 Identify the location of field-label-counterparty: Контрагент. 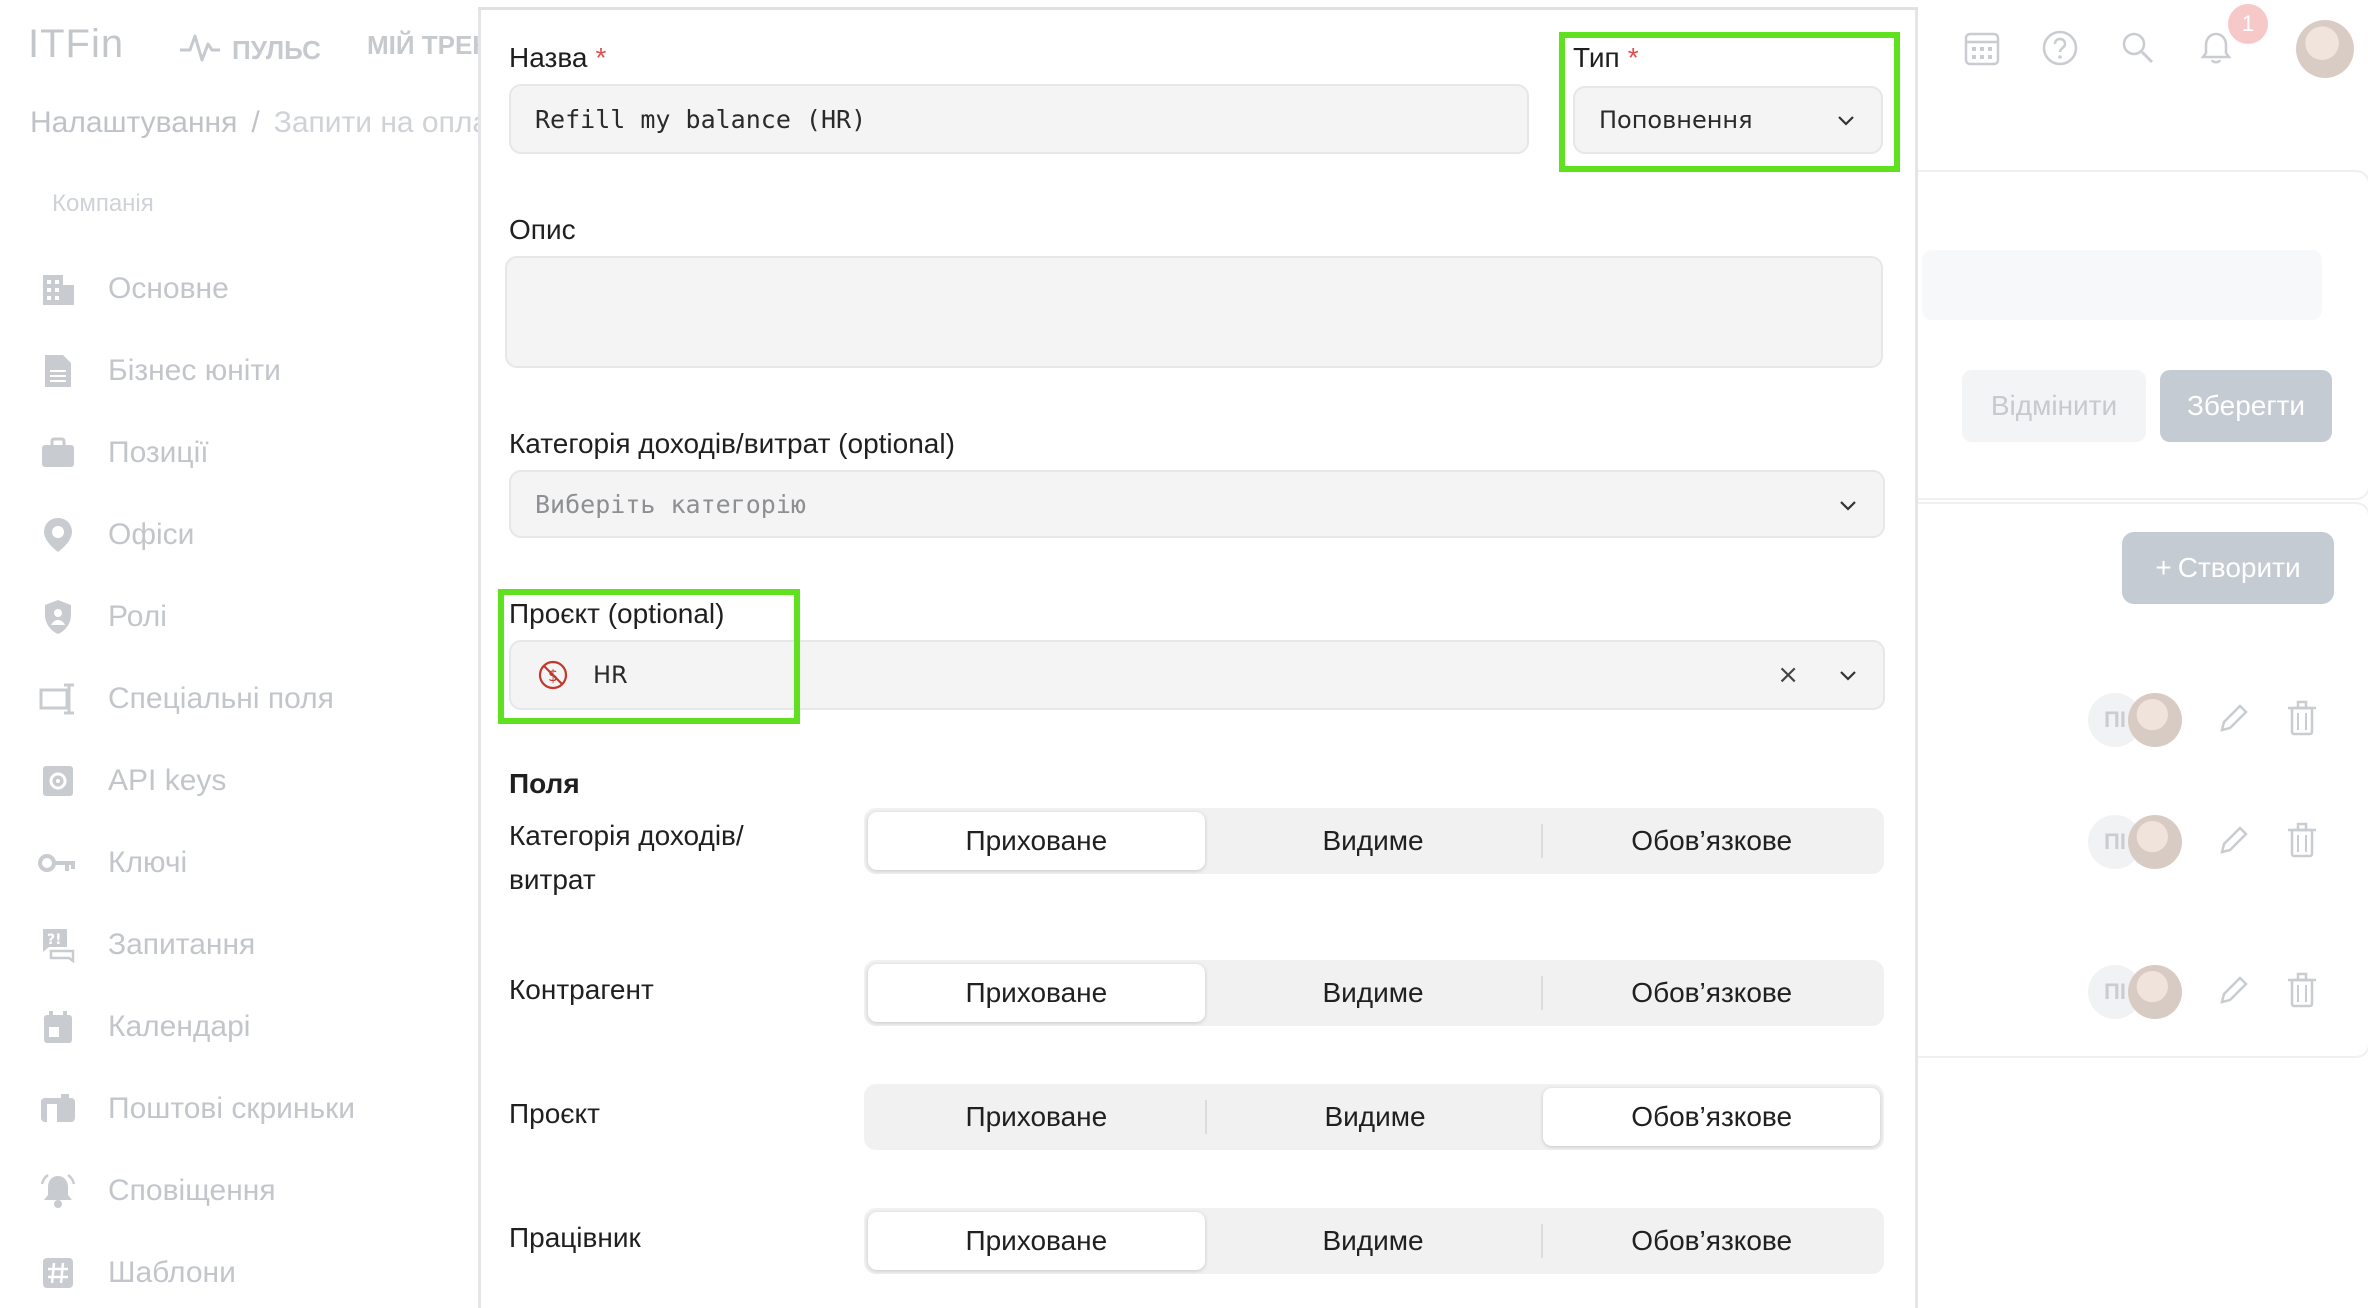
(581, 989).